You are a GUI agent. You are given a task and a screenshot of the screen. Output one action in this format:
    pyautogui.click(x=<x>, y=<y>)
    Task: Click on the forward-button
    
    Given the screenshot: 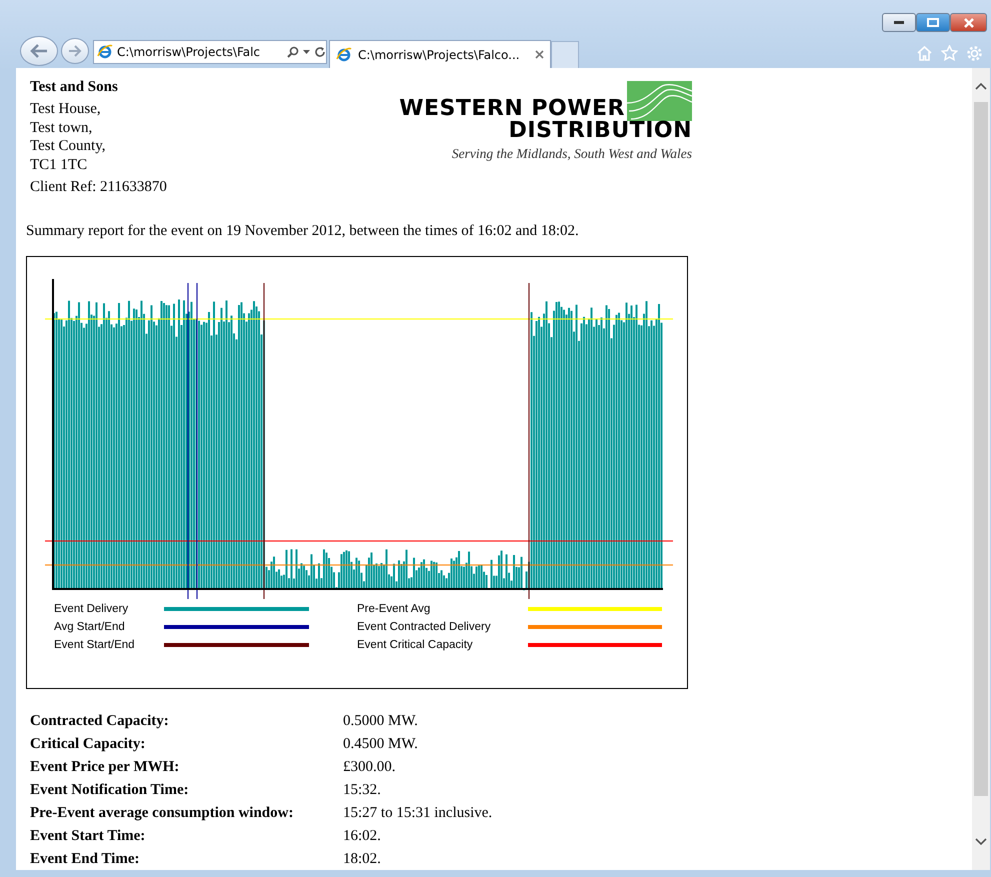 What is the action you would take?
    pyautogui.click(x=75, y=51)
    